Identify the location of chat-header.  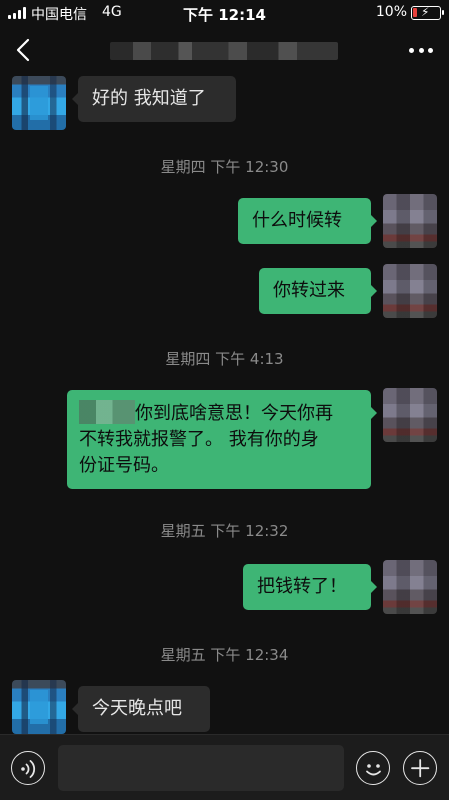
(224, 50).